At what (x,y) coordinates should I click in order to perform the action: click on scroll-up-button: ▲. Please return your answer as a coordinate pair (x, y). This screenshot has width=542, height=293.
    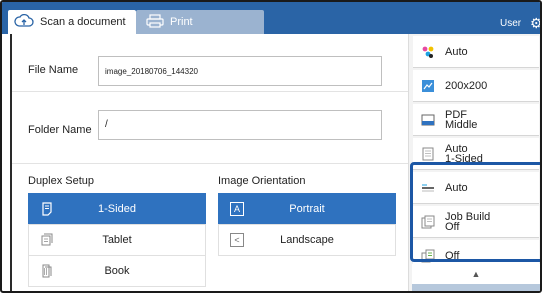
    Looking at the image, I should click on (476, 274).